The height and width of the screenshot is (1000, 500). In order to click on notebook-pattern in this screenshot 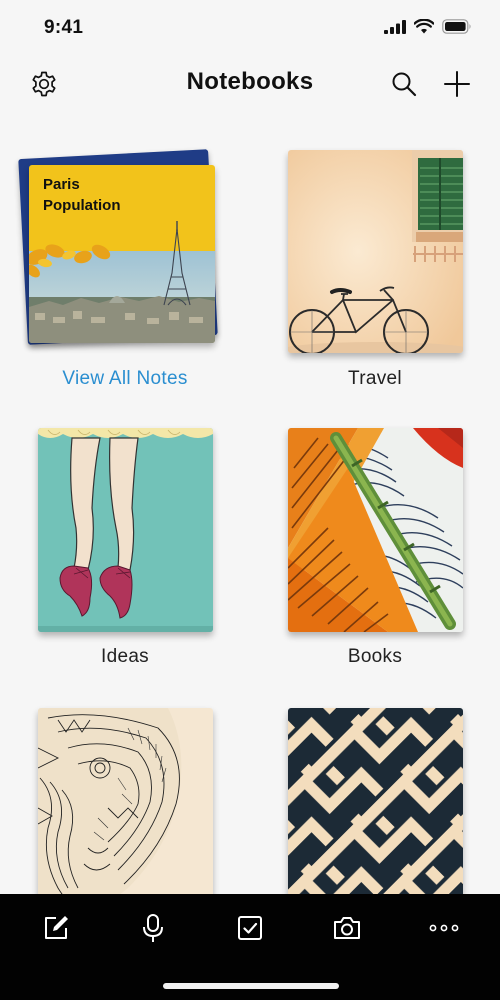, I will do `click(375, 782)`.